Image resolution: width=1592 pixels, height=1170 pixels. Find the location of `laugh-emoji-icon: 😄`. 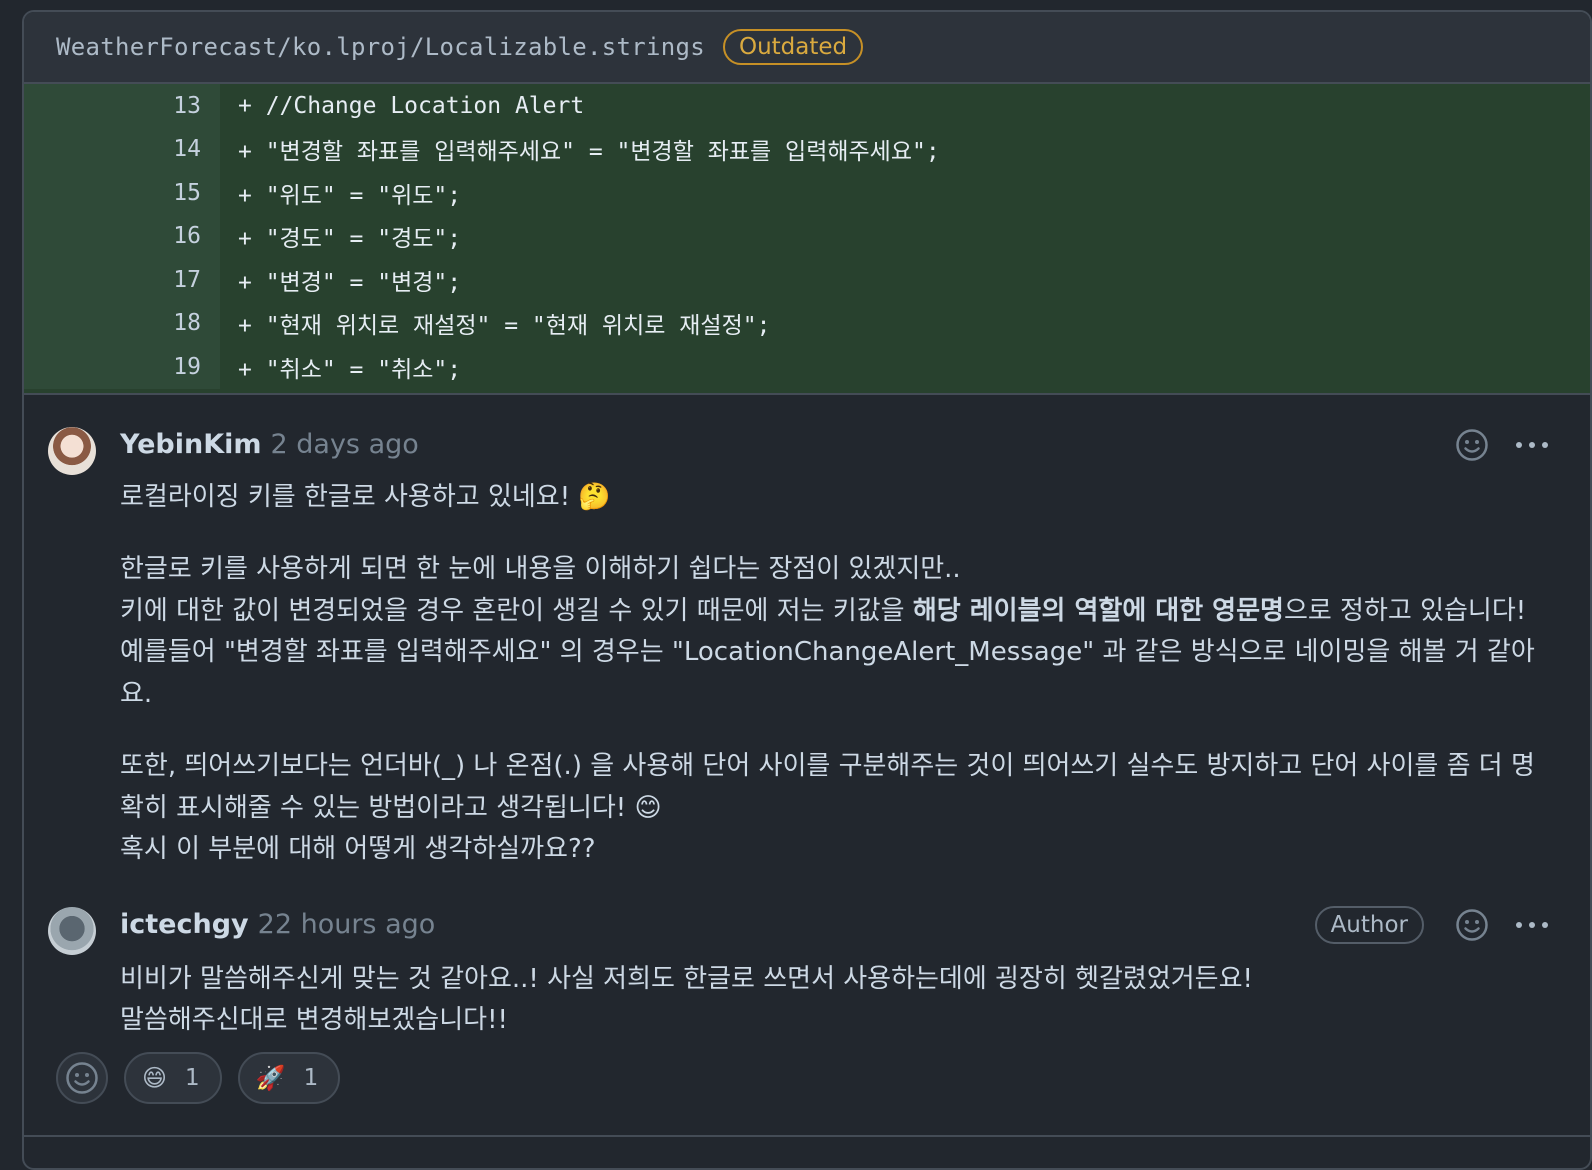

laugh-emoji-icon: 😄 is located at coordinates (155, 1078).